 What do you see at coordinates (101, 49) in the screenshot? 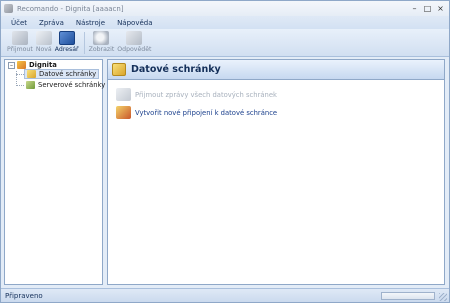
I see `view-button-label: Zobrazit` at bounding box center [101, 49].